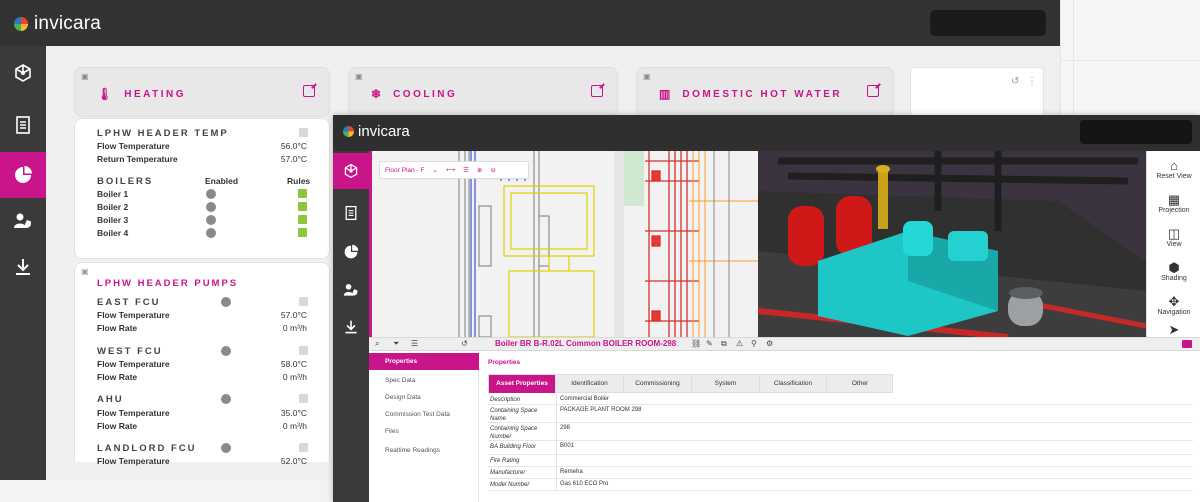  What do you see at coordinates (1015, 81) in the screenshot?
I see `refresh-icon: ↺` at bounding box center [1015, 81].